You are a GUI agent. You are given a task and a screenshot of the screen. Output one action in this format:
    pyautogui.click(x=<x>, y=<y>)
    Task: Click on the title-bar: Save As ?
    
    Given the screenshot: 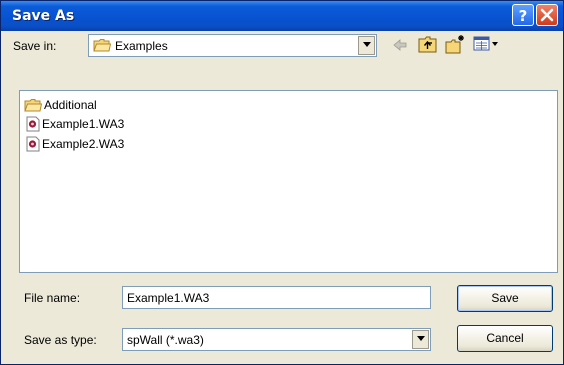 What is the action you would take?
    pyautogui.click(x=282, y=16)
    